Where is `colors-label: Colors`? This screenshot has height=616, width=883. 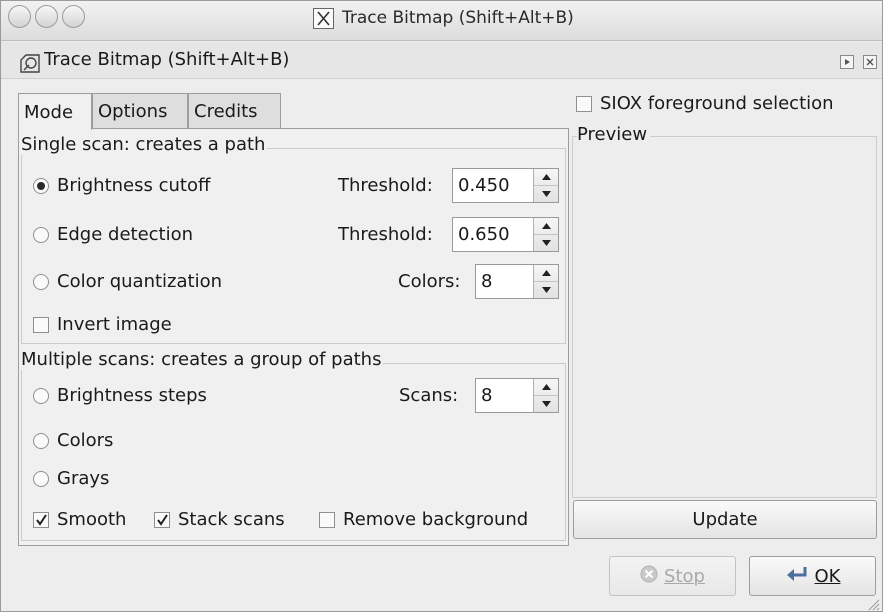
colors-label: Colors is located at coordinates (85, 440).